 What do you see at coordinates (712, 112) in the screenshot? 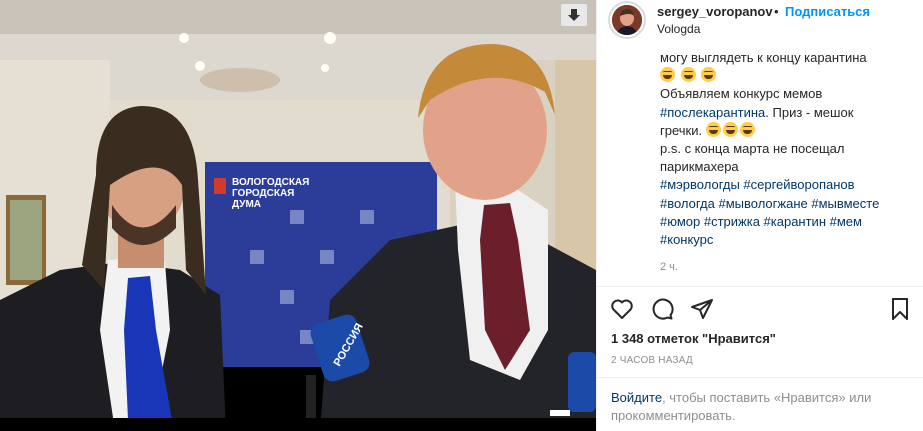
I see `hashtag-link: #послекарантина` at bounding box center [712, 112].